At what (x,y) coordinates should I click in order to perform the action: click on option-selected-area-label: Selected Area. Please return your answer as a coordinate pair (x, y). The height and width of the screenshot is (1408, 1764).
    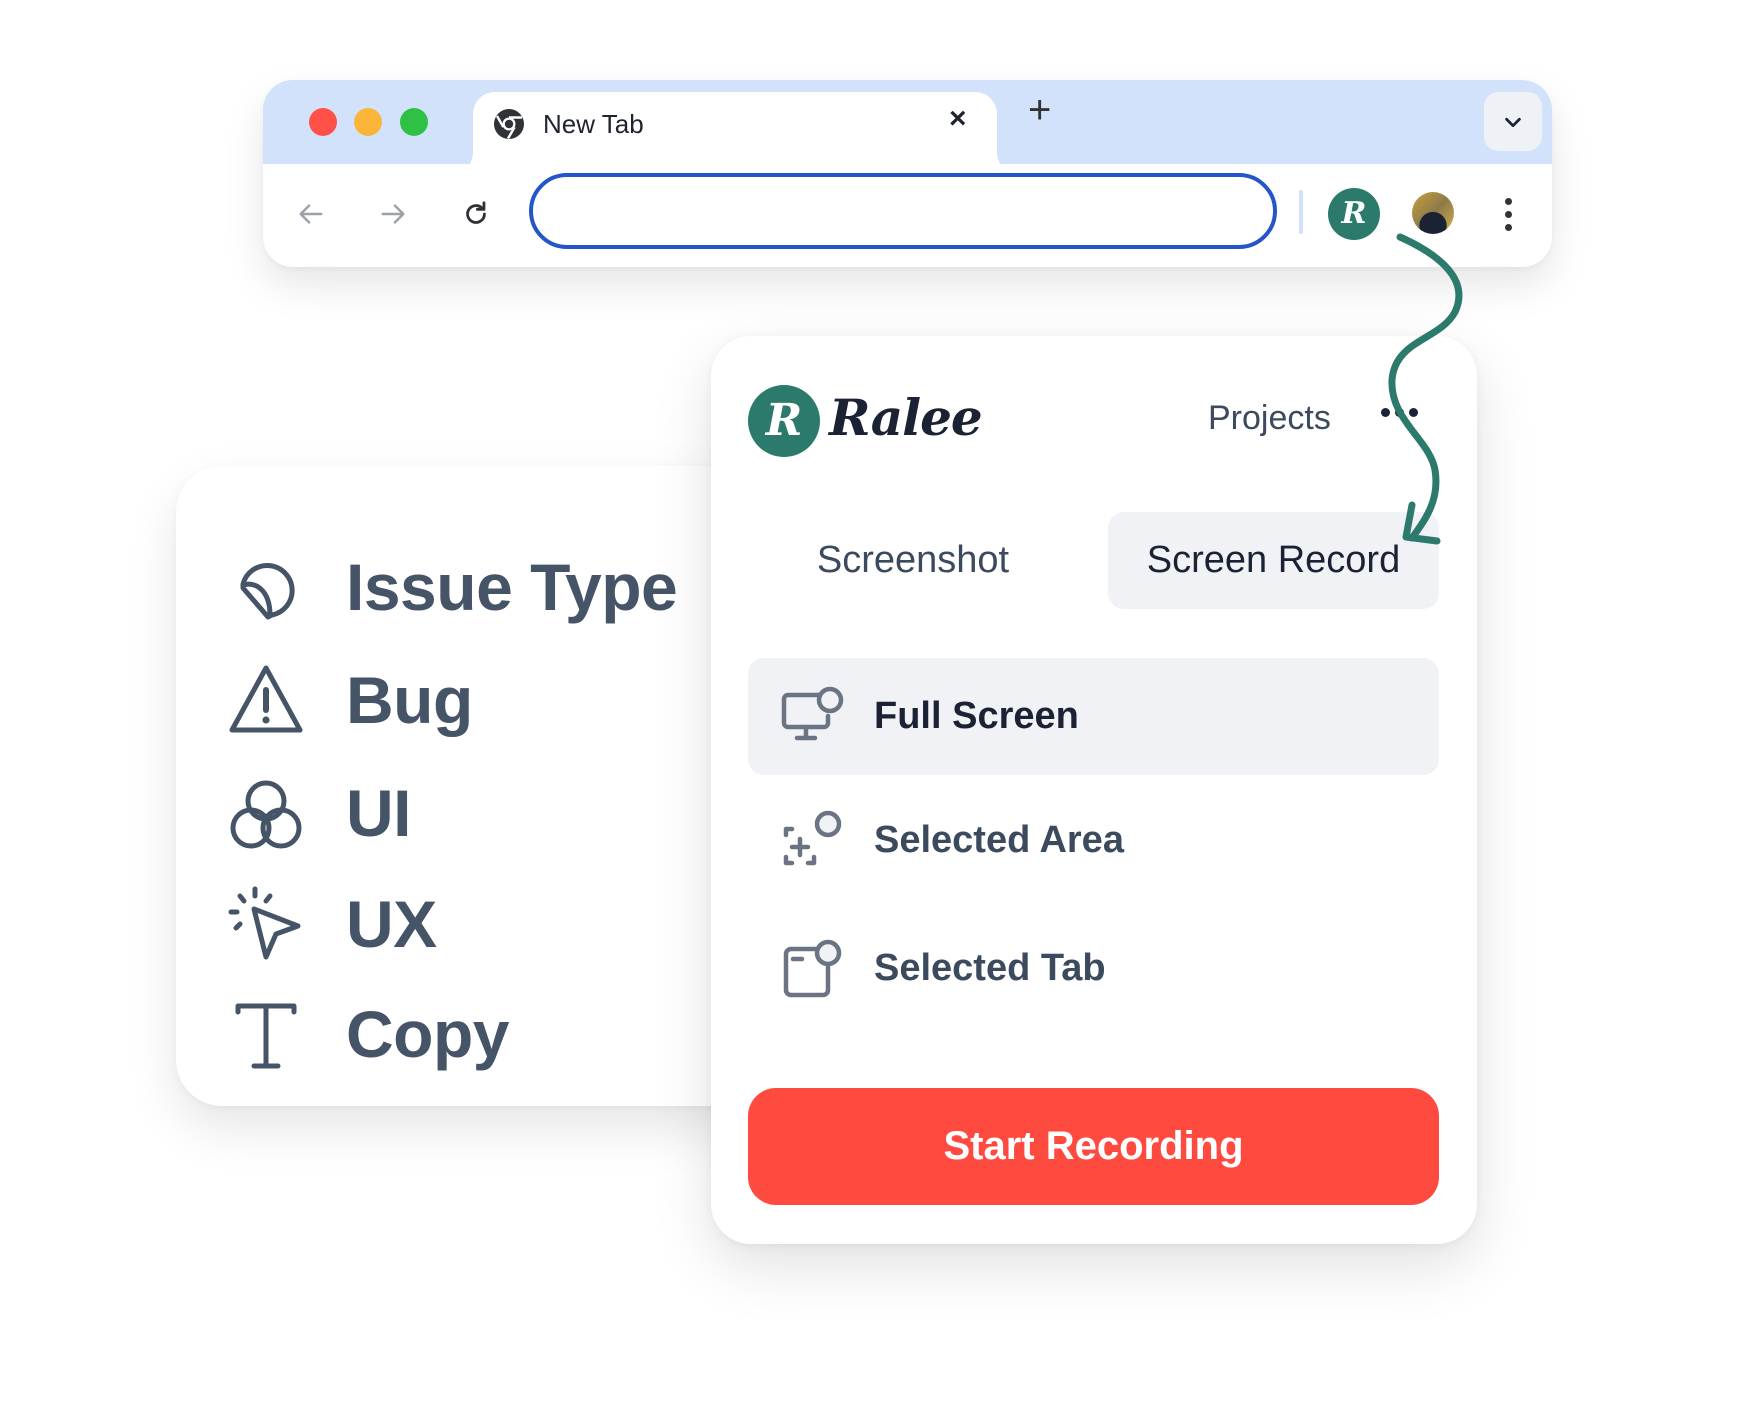
    Looking at the image, I should click on (999, 840).